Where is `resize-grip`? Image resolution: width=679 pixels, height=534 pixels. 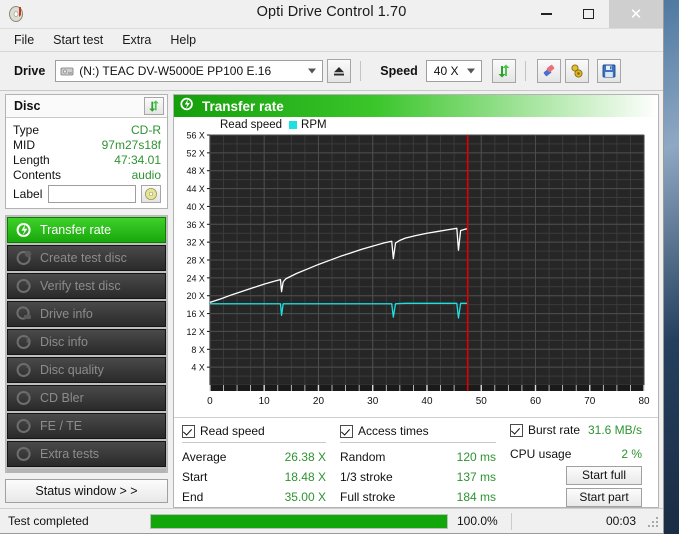
resize-grip is located at coordinates (652, 521).